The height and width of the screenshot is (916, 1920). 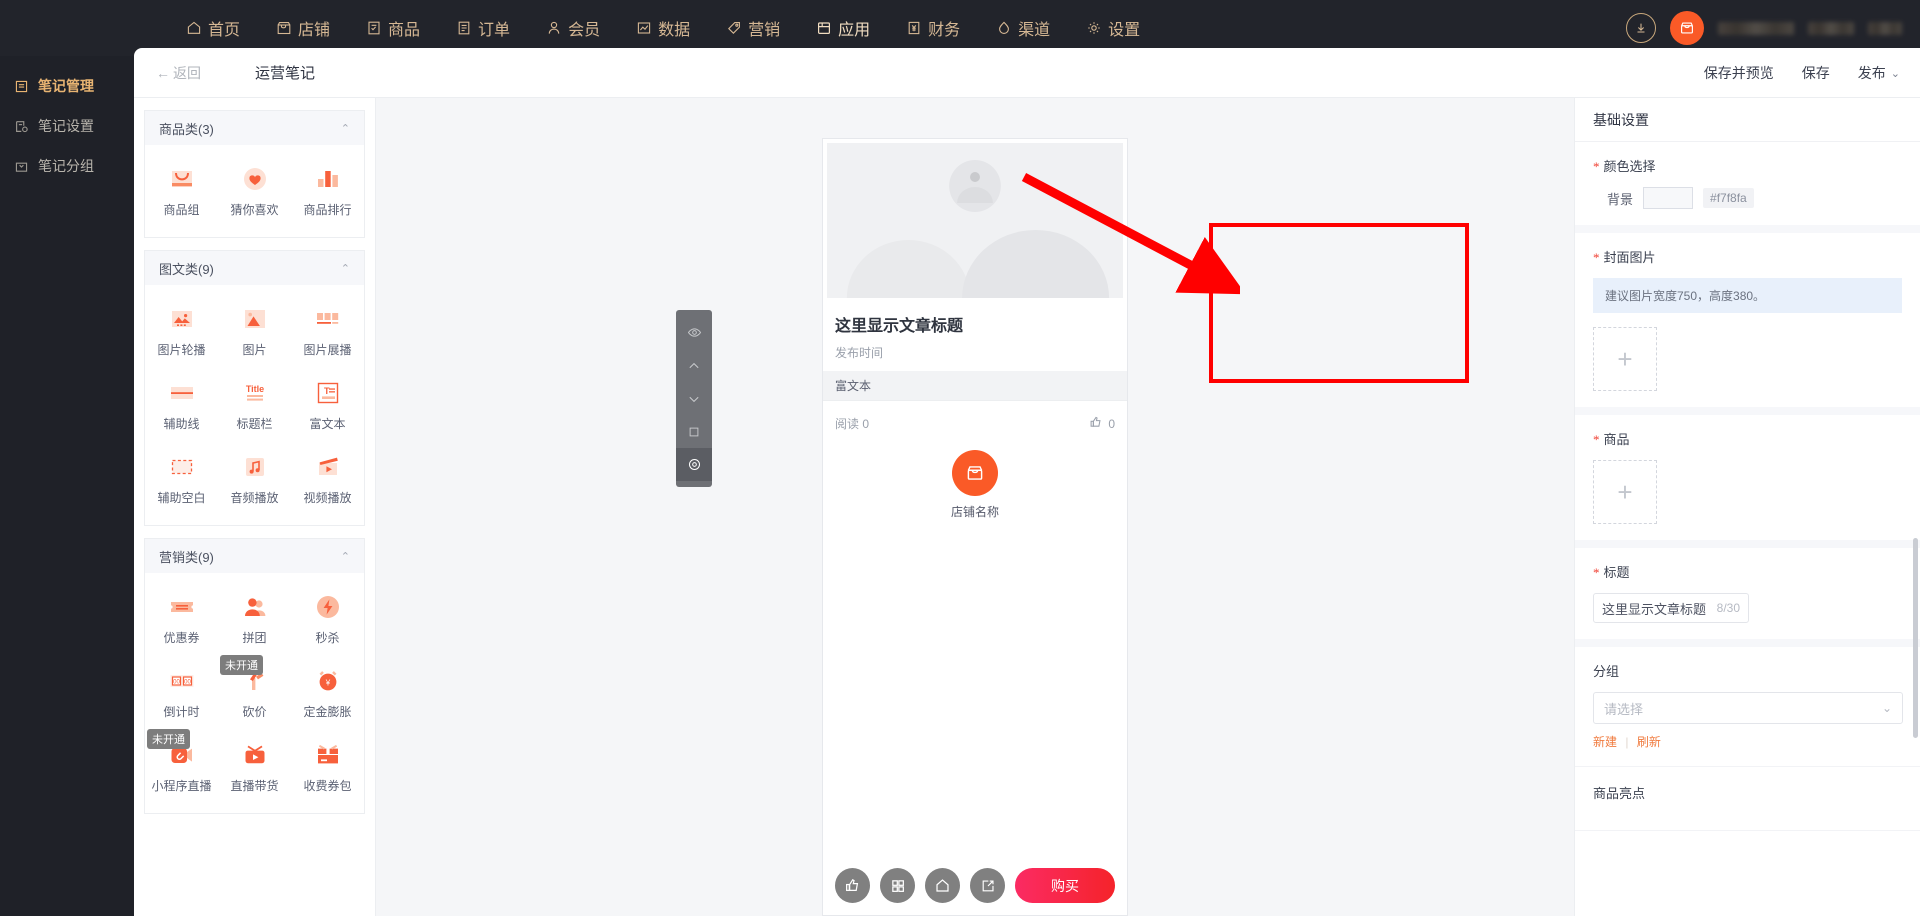 I want to click on component-group: 商品类(3) ⌃ 商品组 猜你喜欢 商品排行, so click(x=254, y=174).